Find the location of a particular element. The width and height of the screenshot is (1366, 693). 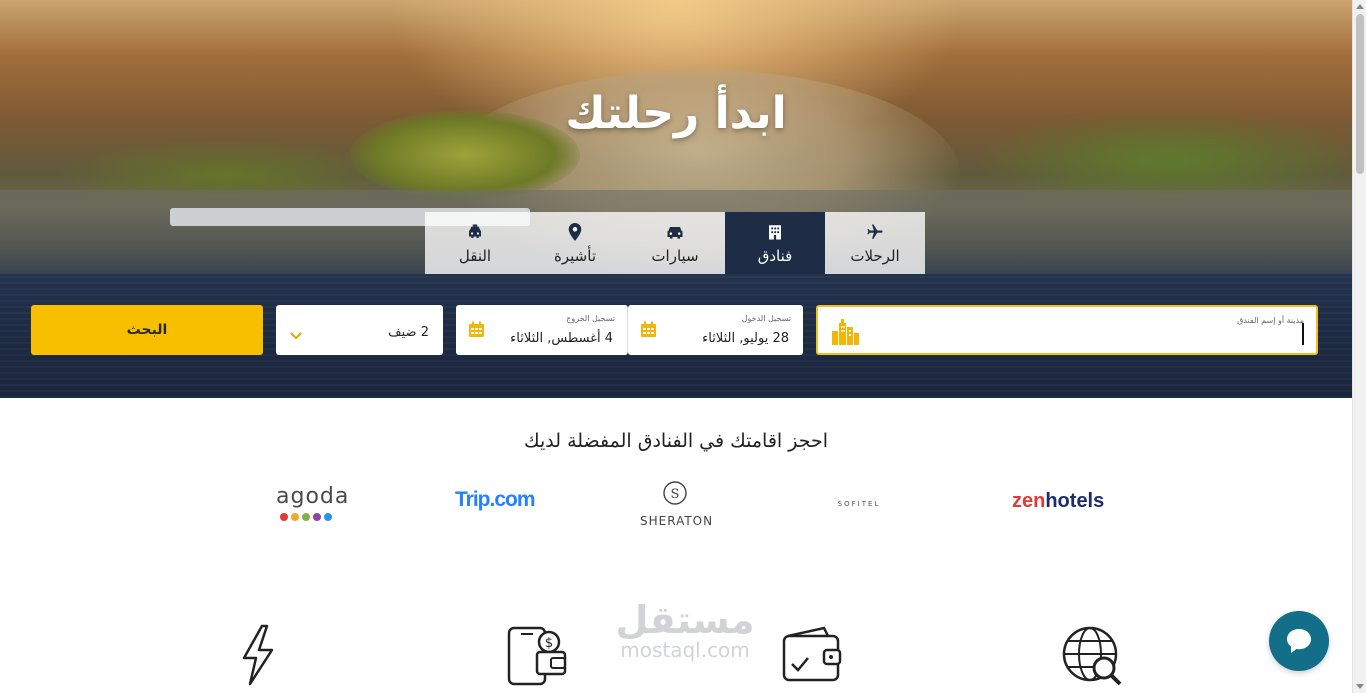

sofitel-logo: SOFITEL is located at coordinates (859, 504).